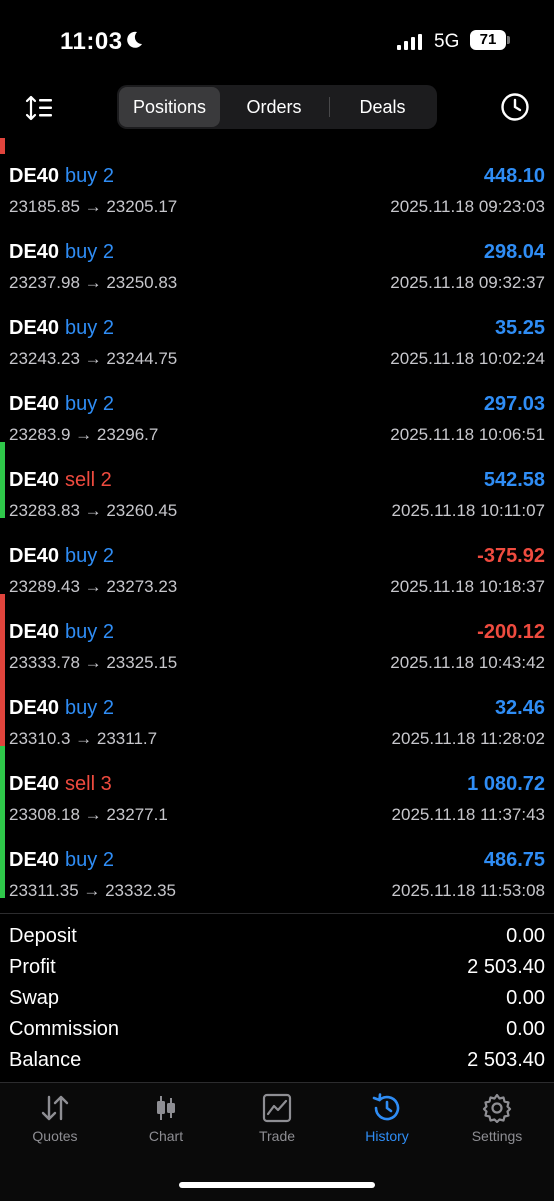 The height and width of the screenshot is (1201, 554). Describe the element at coordinates (506, 1060) in the screenshot. I see `summary-value: 2 503.40` at that location.